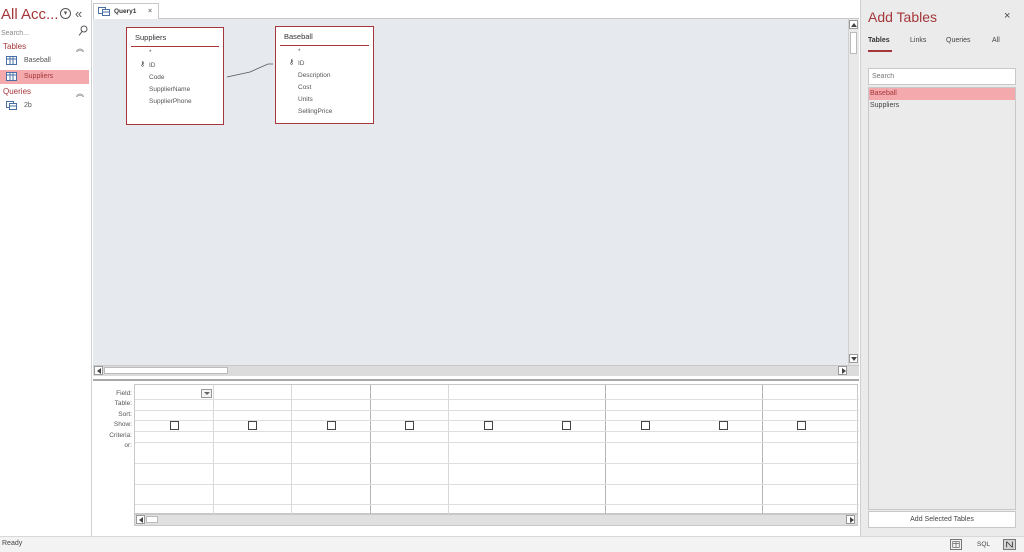 The height and width of the screenshot is (552, 1024). What do you see at coordinates (123, 403) in the screenshot?
I see `grid-row-label-table: Table:` at bounding box center [123, 403].